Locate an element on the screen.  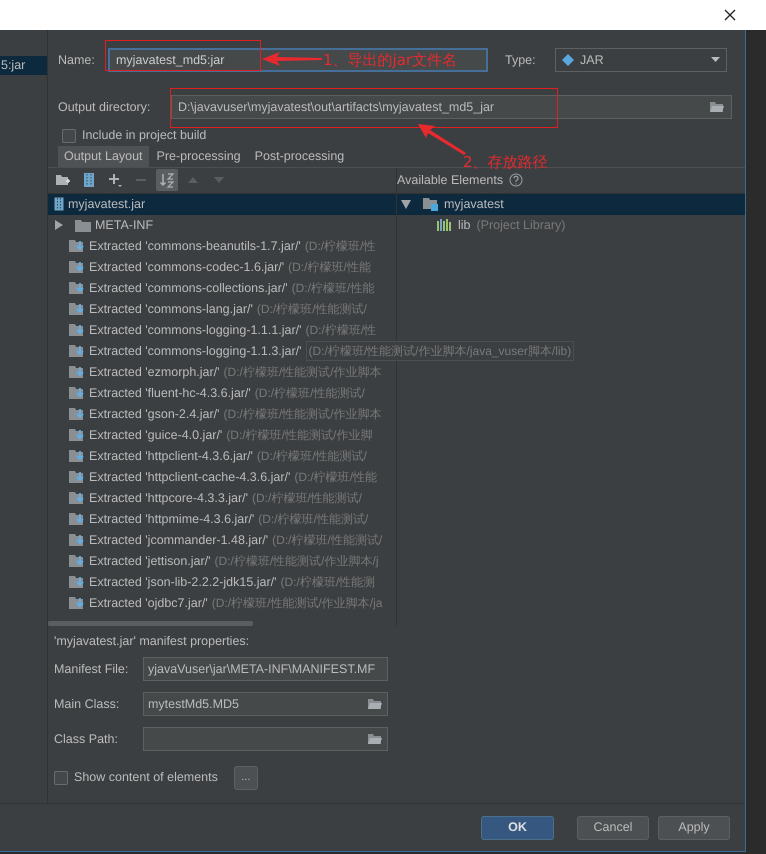
up-icon is located at coordinates (193, 180).